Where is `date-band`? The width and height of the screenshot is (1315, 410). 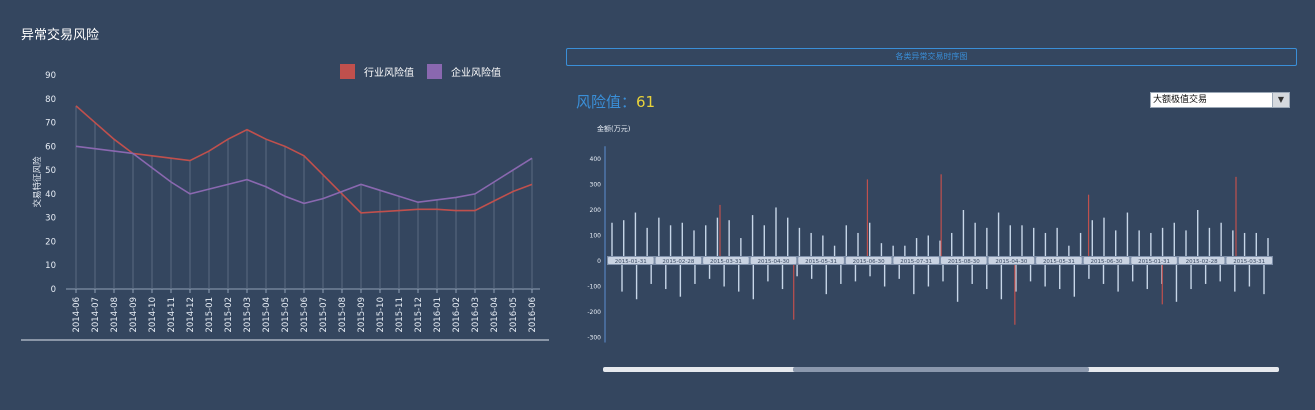 date-band is located at coordinates (940, 260).